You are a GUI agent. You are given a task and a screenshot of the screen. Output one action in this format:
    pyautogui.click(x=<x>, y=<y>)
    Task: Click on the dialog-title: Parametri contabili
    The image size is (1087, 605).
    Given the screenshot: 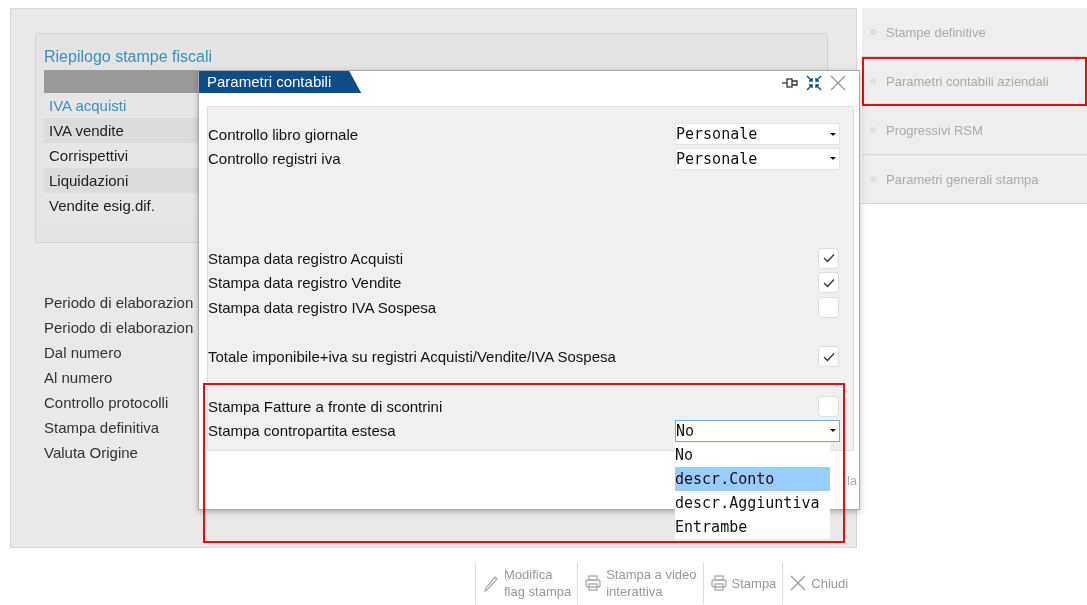 What is the action you would take?
    pyautogui.click(x=280, y=82)
    